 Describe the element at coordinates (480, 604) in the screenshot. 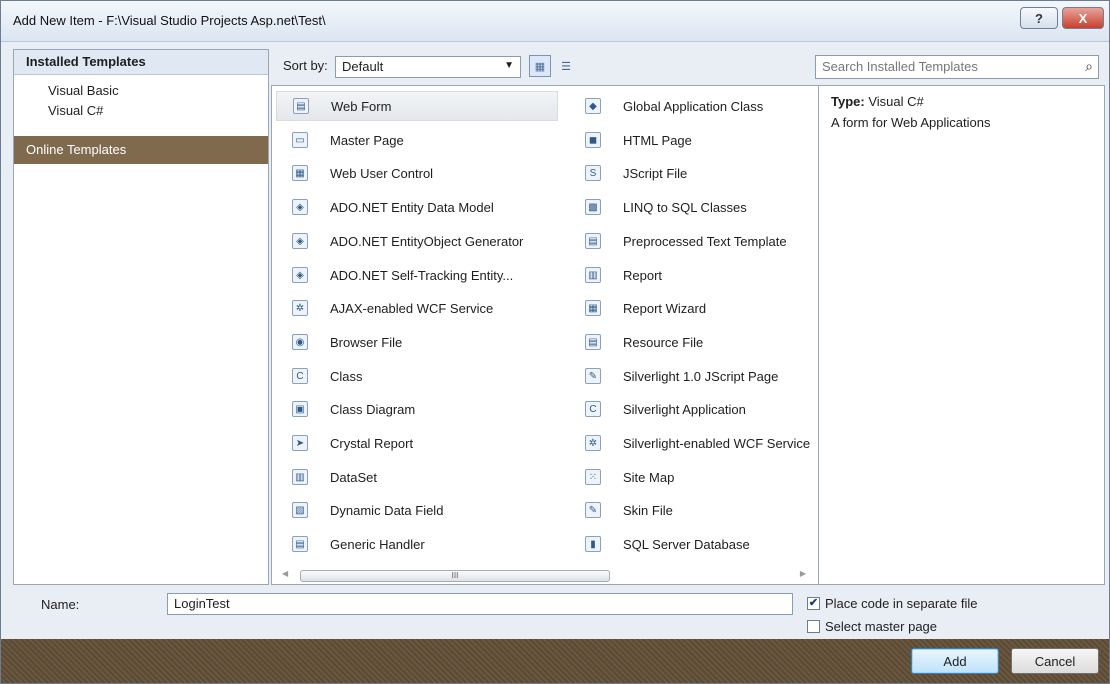

I see `name-field: LoginTest` at that location.